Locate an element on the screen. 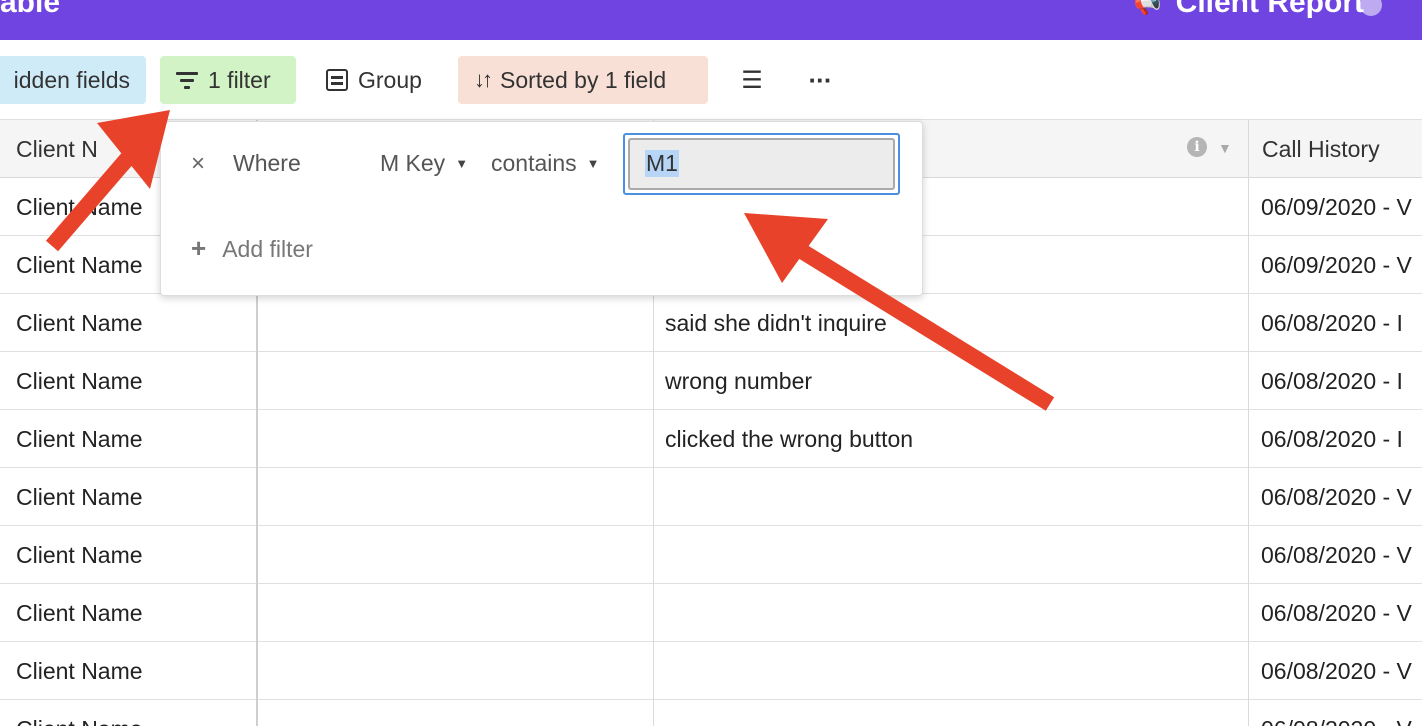 The width and height of the screenshot is (1422, 726). hidden-fields-label: idden fields is located at coordinates (71, 79).